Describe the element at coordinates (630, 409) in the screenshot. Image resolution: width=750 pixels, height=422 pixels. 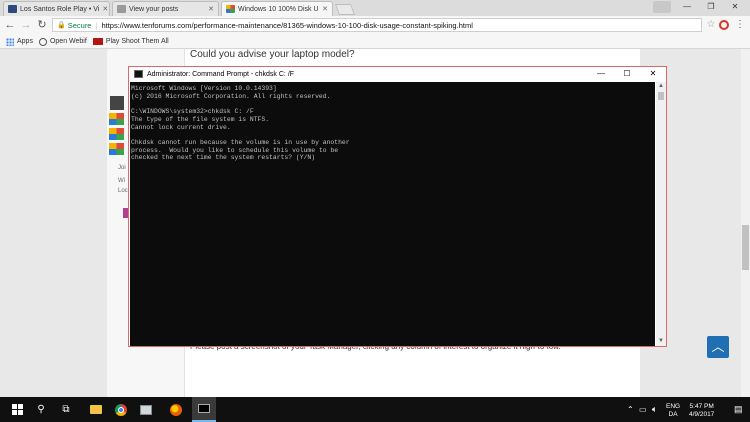
I see `chevron-up-icon: ⌃` at that location.